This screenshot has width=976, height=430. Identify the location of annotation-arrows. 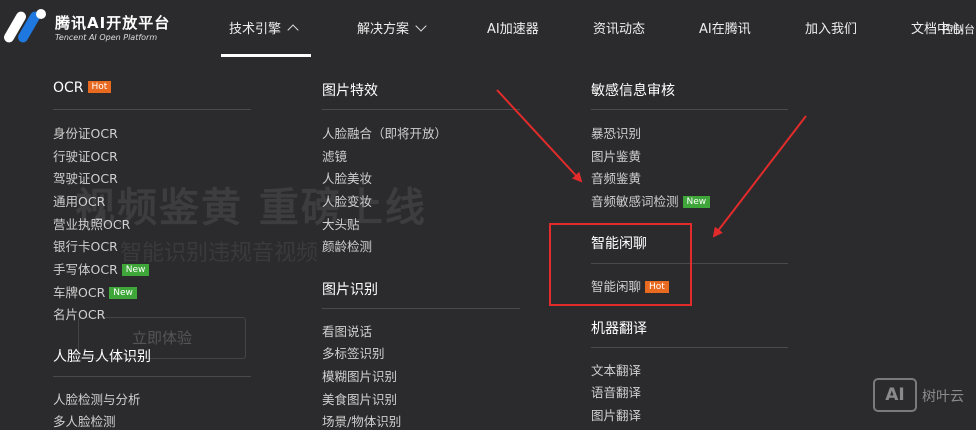
(651, 163).